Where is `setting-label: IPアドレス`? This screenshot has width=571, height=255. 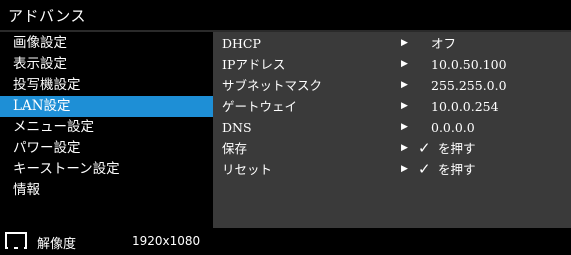
setting-label: IPアドレス is located at coordinates (254, 64).